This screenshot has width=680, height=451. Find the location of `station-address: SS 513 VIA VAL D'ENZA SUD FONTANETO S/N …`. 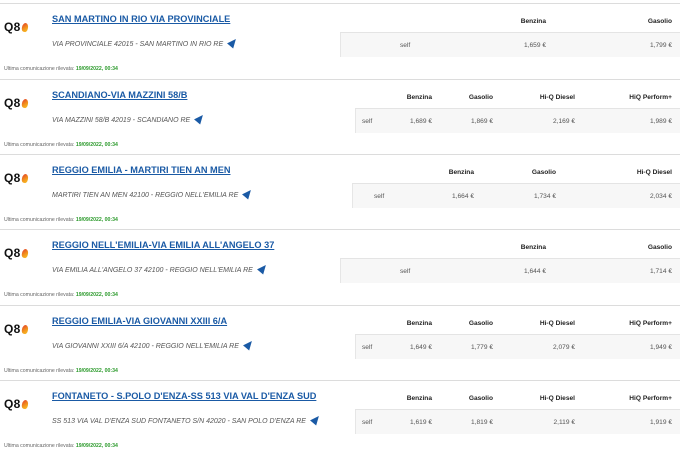

station-address: SS 513 VIA VAL D'ENZA SUD FONTANETO S/N … is located at coordinates (187, 419).